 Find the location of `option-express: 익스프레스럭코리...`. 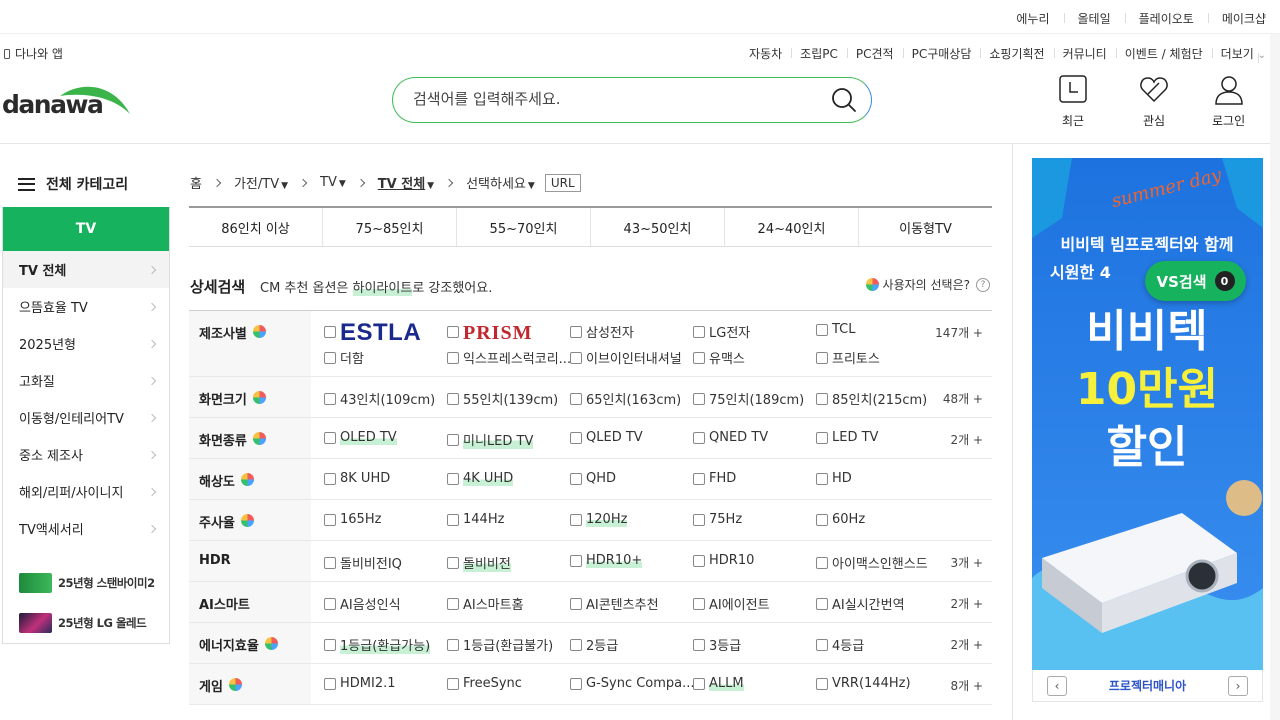

option-express: 익스프레스럭코리... is located at coordinates (509, 357).